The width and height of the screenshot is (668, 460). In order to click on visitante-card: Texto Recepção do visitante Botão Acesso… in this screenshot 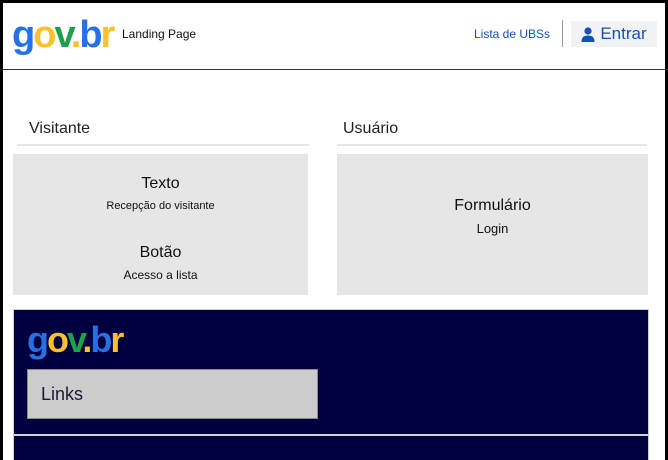, I will do `click(160, 224)`.